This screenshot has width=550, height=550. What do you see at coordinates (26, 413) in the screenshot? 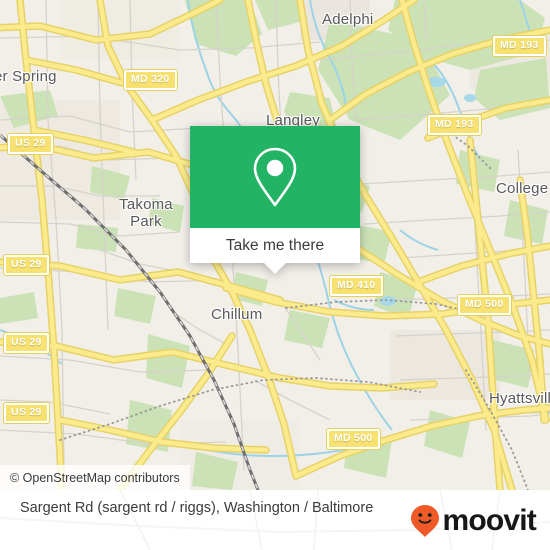
I see `highway-shield-us29-d: US 29` at bounding box center [26, 413].